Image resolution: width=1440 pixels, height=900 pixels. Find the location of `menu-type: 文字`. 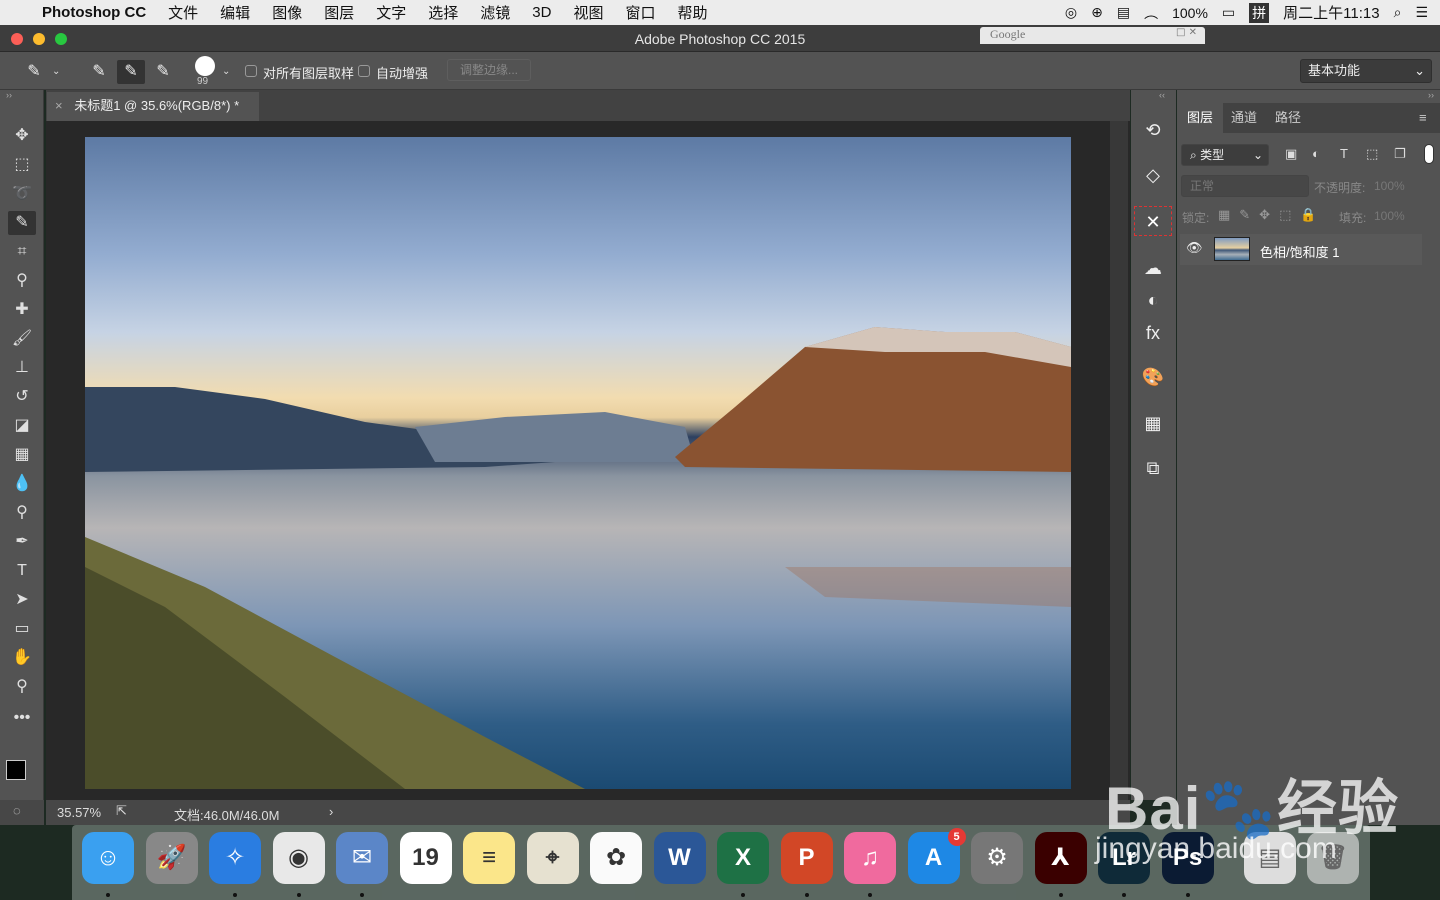

menu-type: 文字 is located at coordinates (391, 12).